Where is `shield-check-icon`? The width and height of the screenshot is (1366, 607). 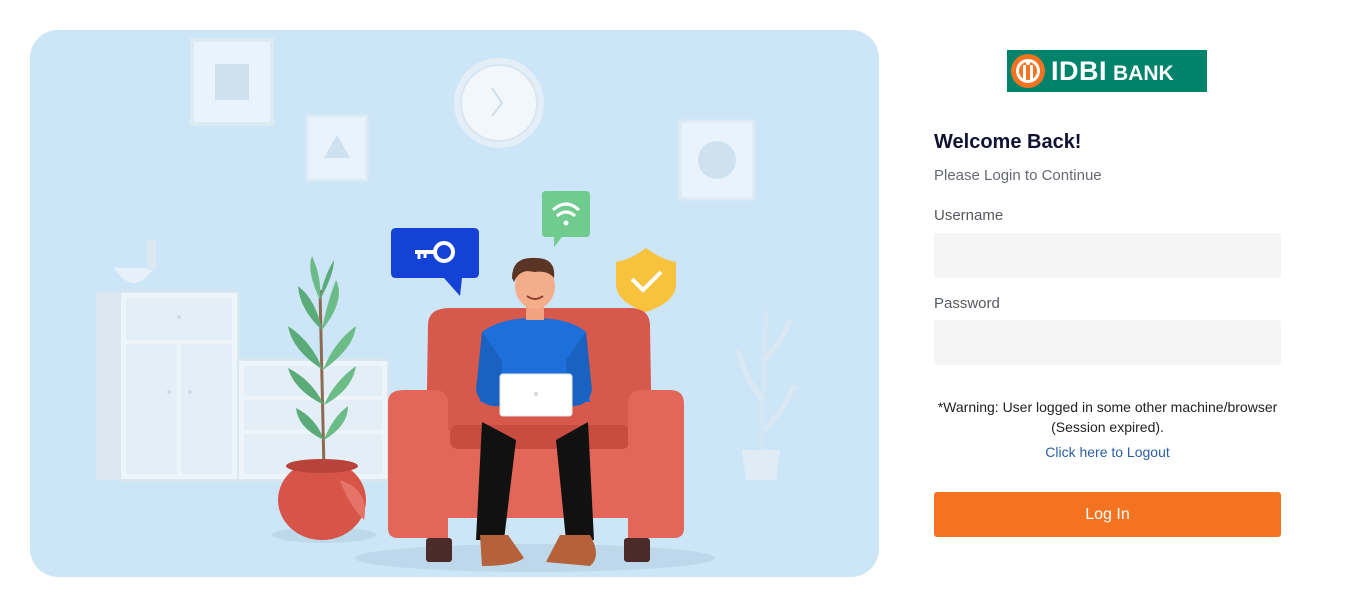
shield-check-icon is located at coordinates (646, 280).